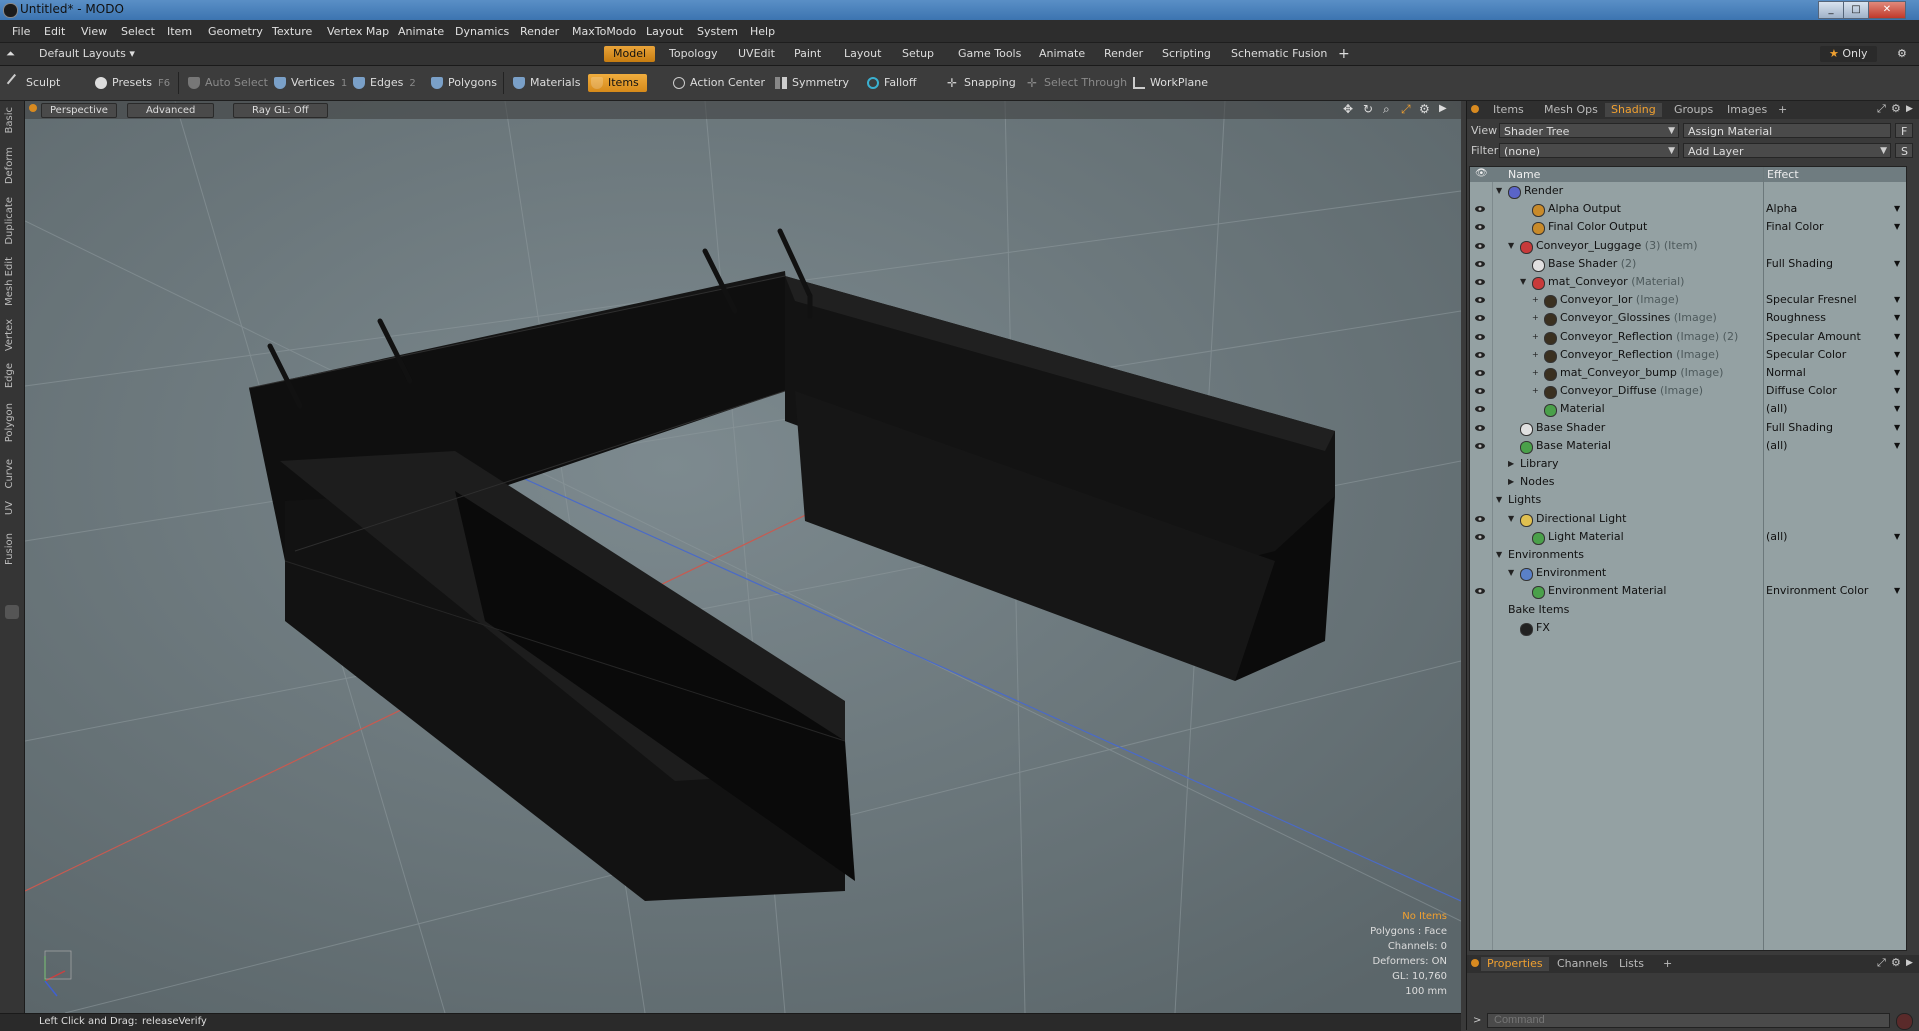 This screenshot has width=1919, height=1031. What do you see at coordinates (1904, 150) in the screenshot?
I see `add-layer-key: S` at bounding box center [1904, 150].